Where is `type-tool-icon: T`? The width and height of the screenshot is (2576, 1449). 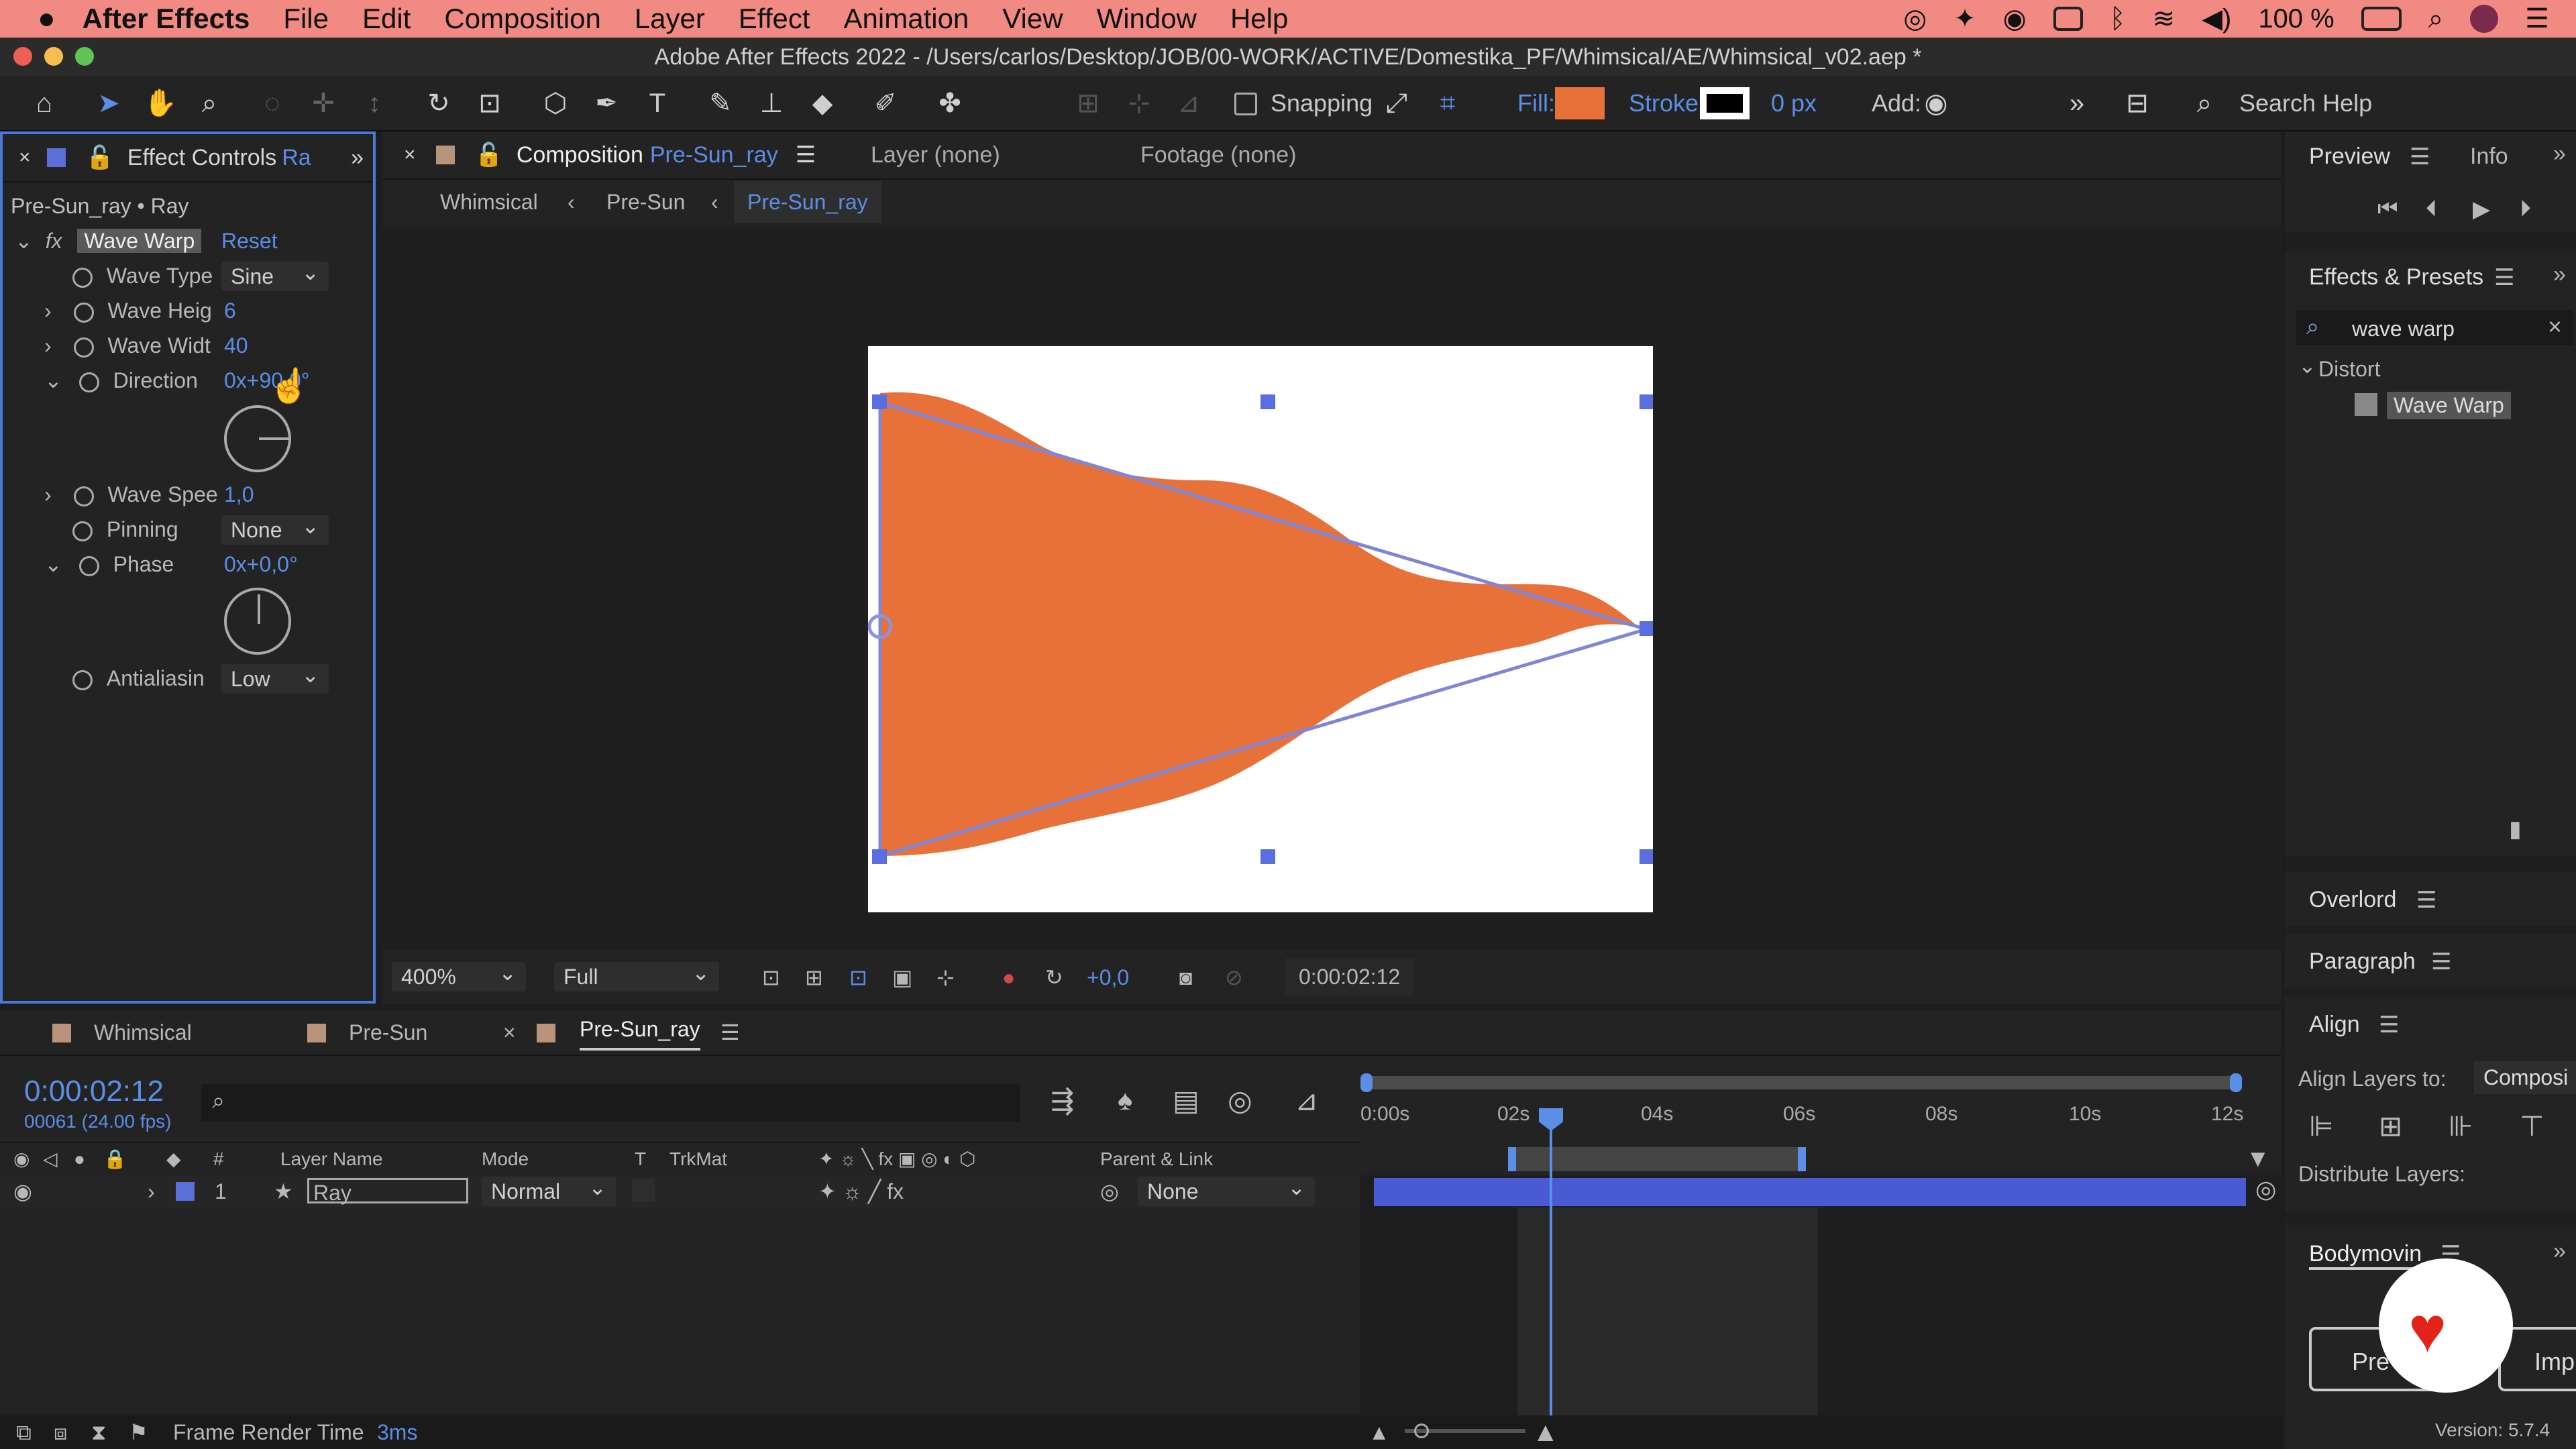 type-tool-icon: T is located at coordinates (657, 103).